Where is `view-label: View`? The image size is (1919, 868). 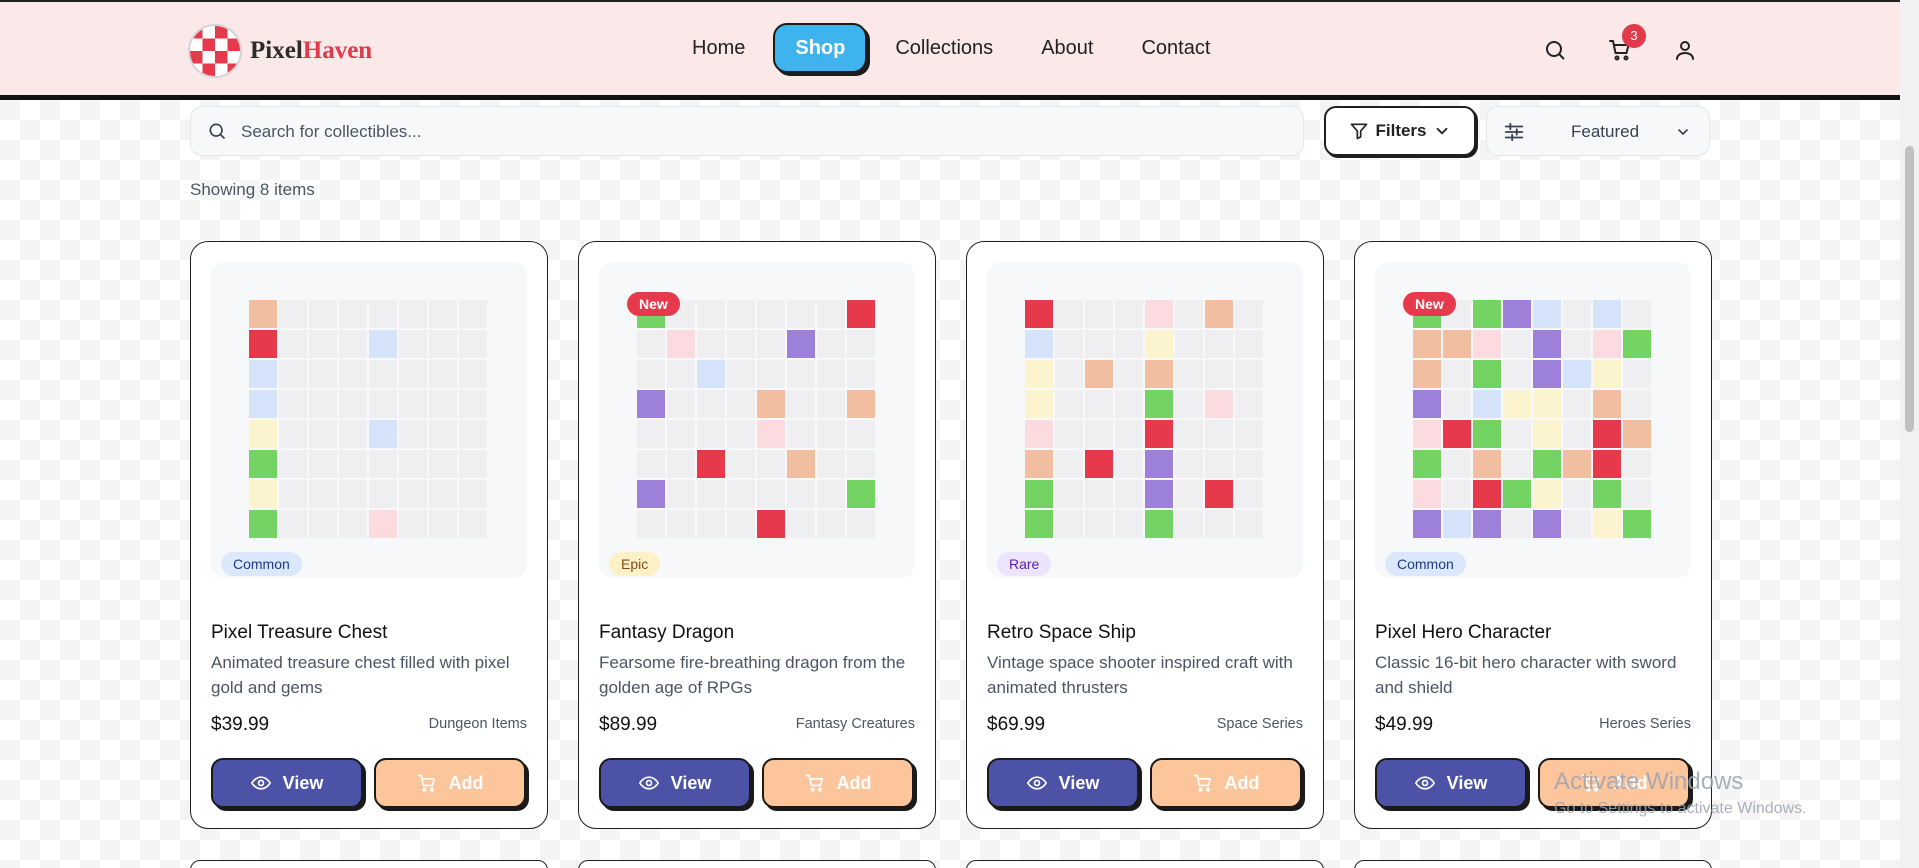
view-label: View is located at coordinates (691, 782).